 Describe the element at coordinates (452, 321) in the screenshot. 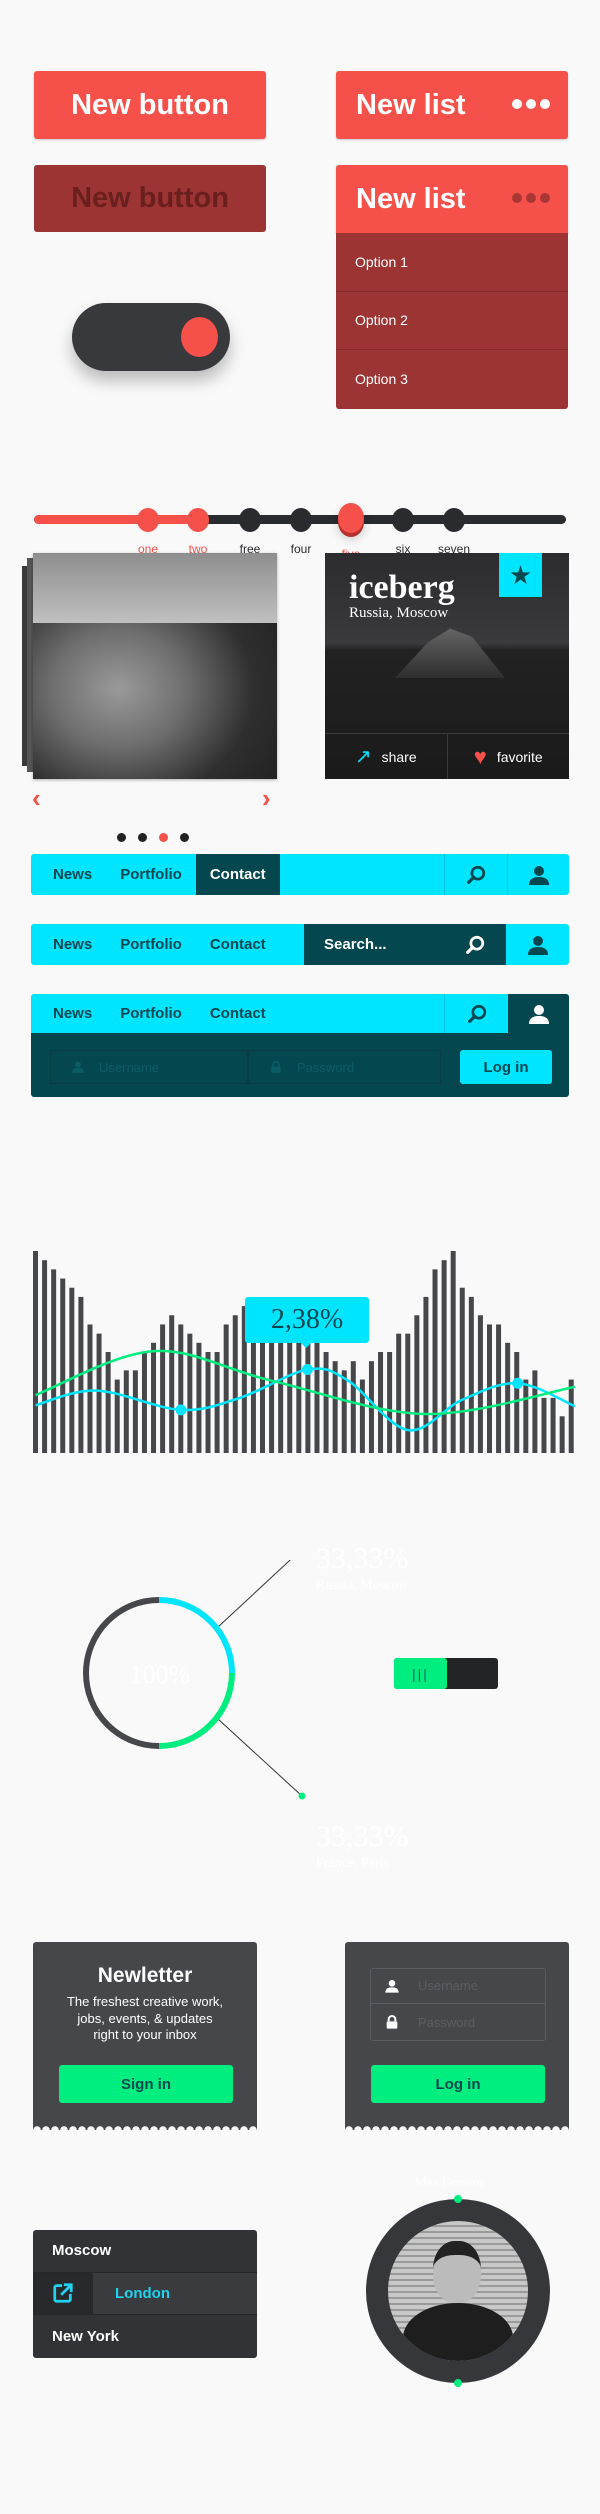

I see `list-option: Option 2` at that location.